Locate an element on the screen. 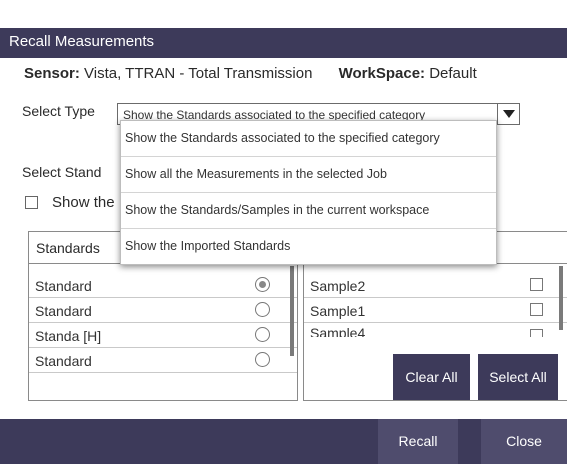 This screenshot has height=464, width=567. dialog-footer: Recall Close is located at coordinates (283, 441).